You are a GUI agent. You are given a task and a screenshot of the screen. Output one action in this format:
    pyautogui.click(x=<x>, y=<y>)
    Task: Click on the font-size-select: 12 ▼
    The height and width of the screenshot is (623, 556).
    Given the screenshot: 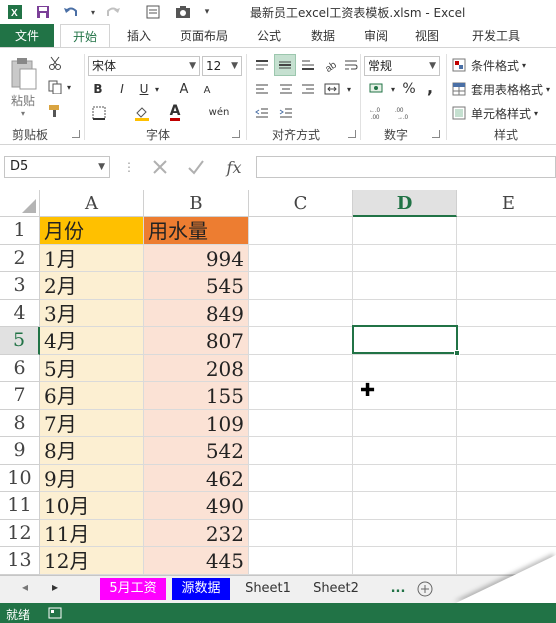 What is the action you would take?
    pyautogui.click(x=222, y=66)
    